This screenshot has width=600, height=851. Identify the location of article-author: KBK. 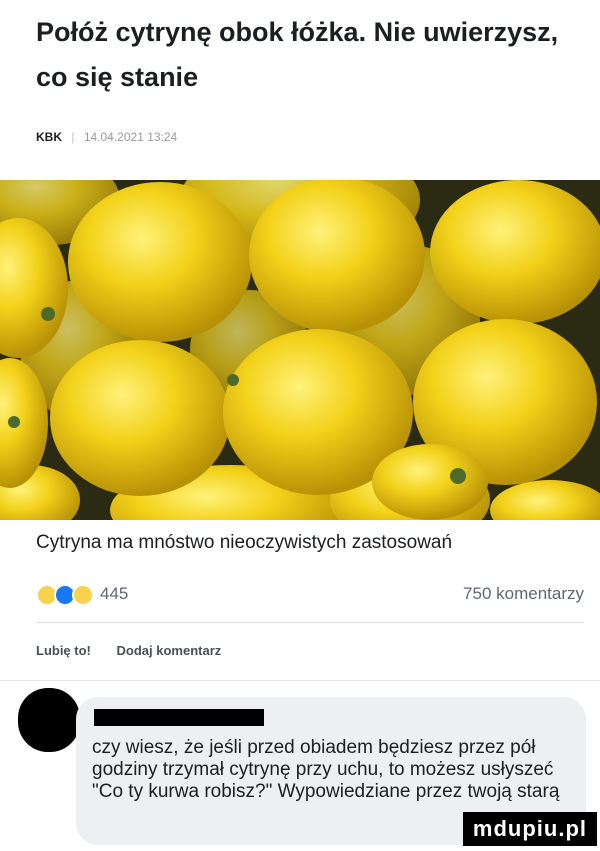
(49, 137).